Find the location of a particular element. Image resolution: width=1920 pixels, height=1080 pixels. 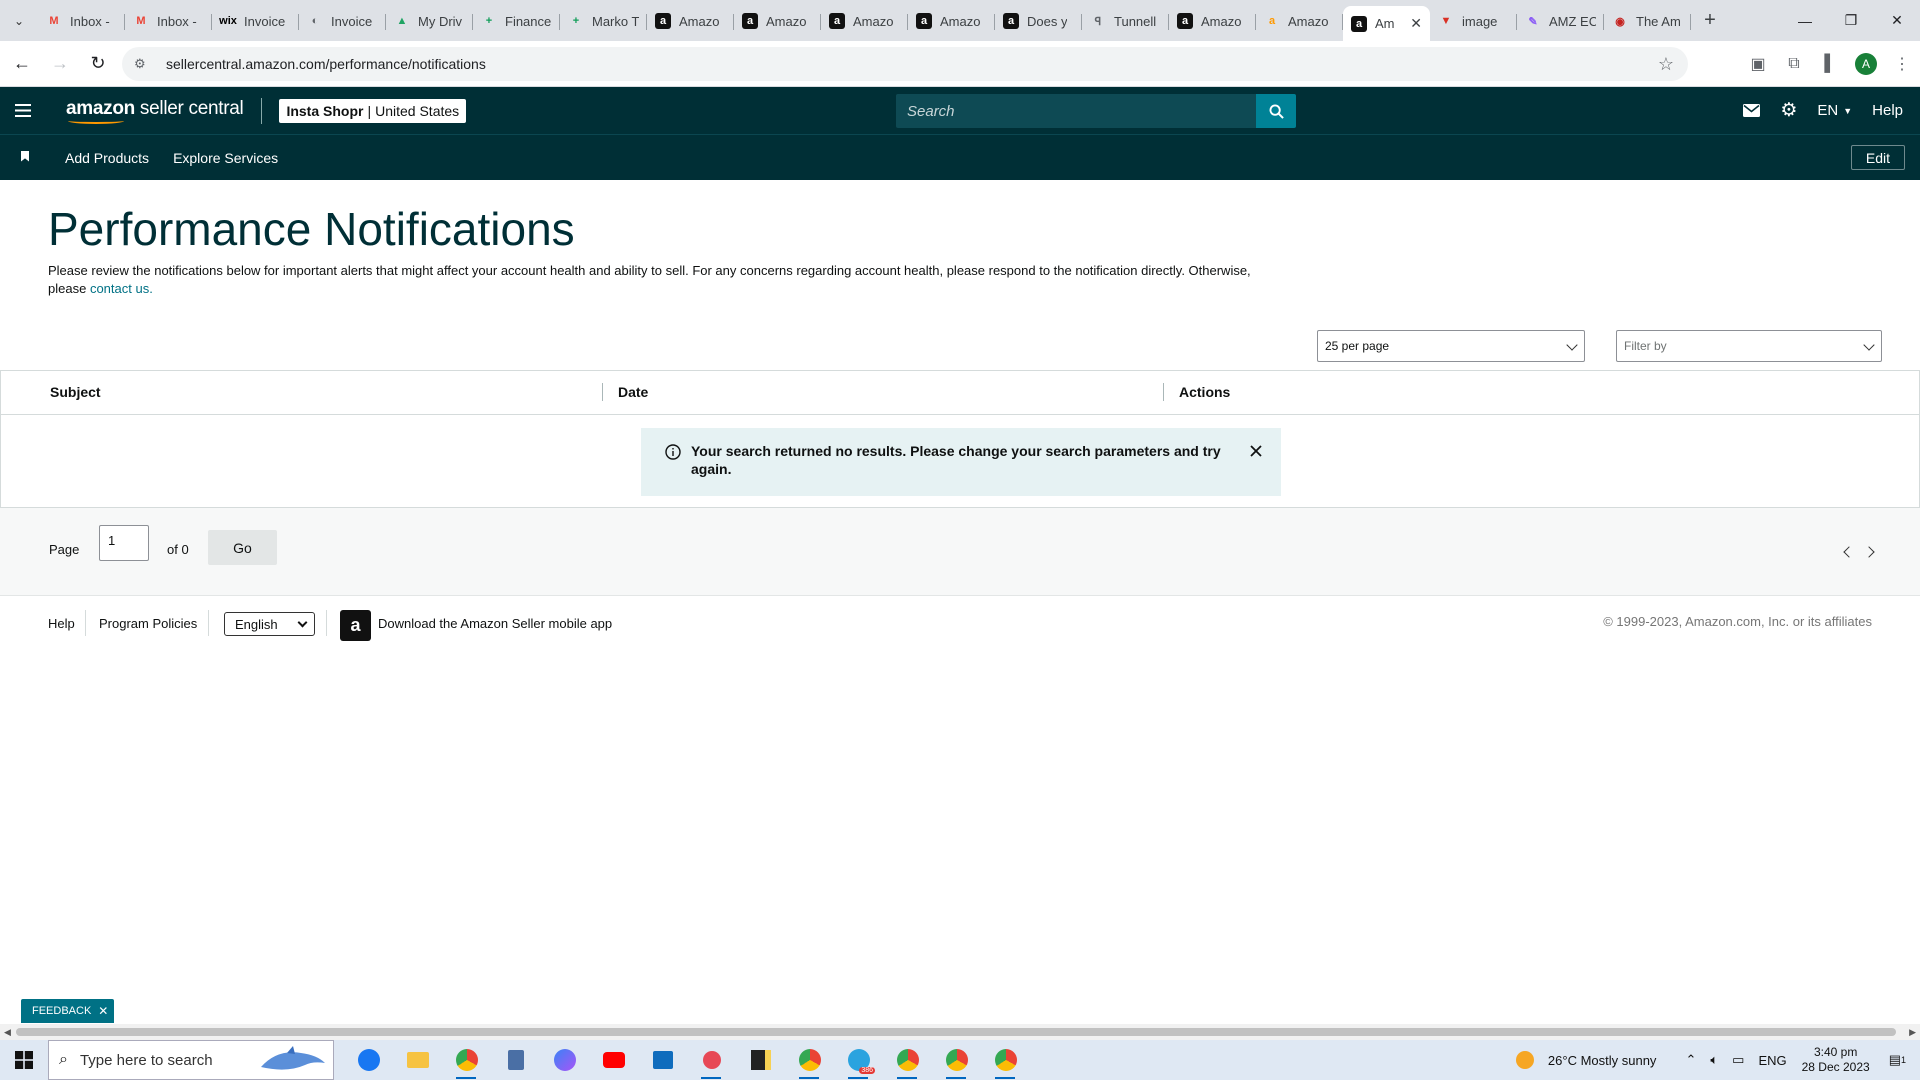

copilot-icon is located at coordinates (564, 1060).